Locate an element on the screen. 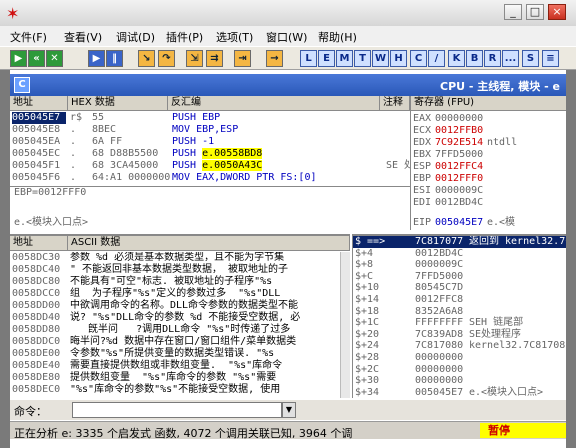  disasm-header-addr: 地址 is located at coordinates (39, 103).